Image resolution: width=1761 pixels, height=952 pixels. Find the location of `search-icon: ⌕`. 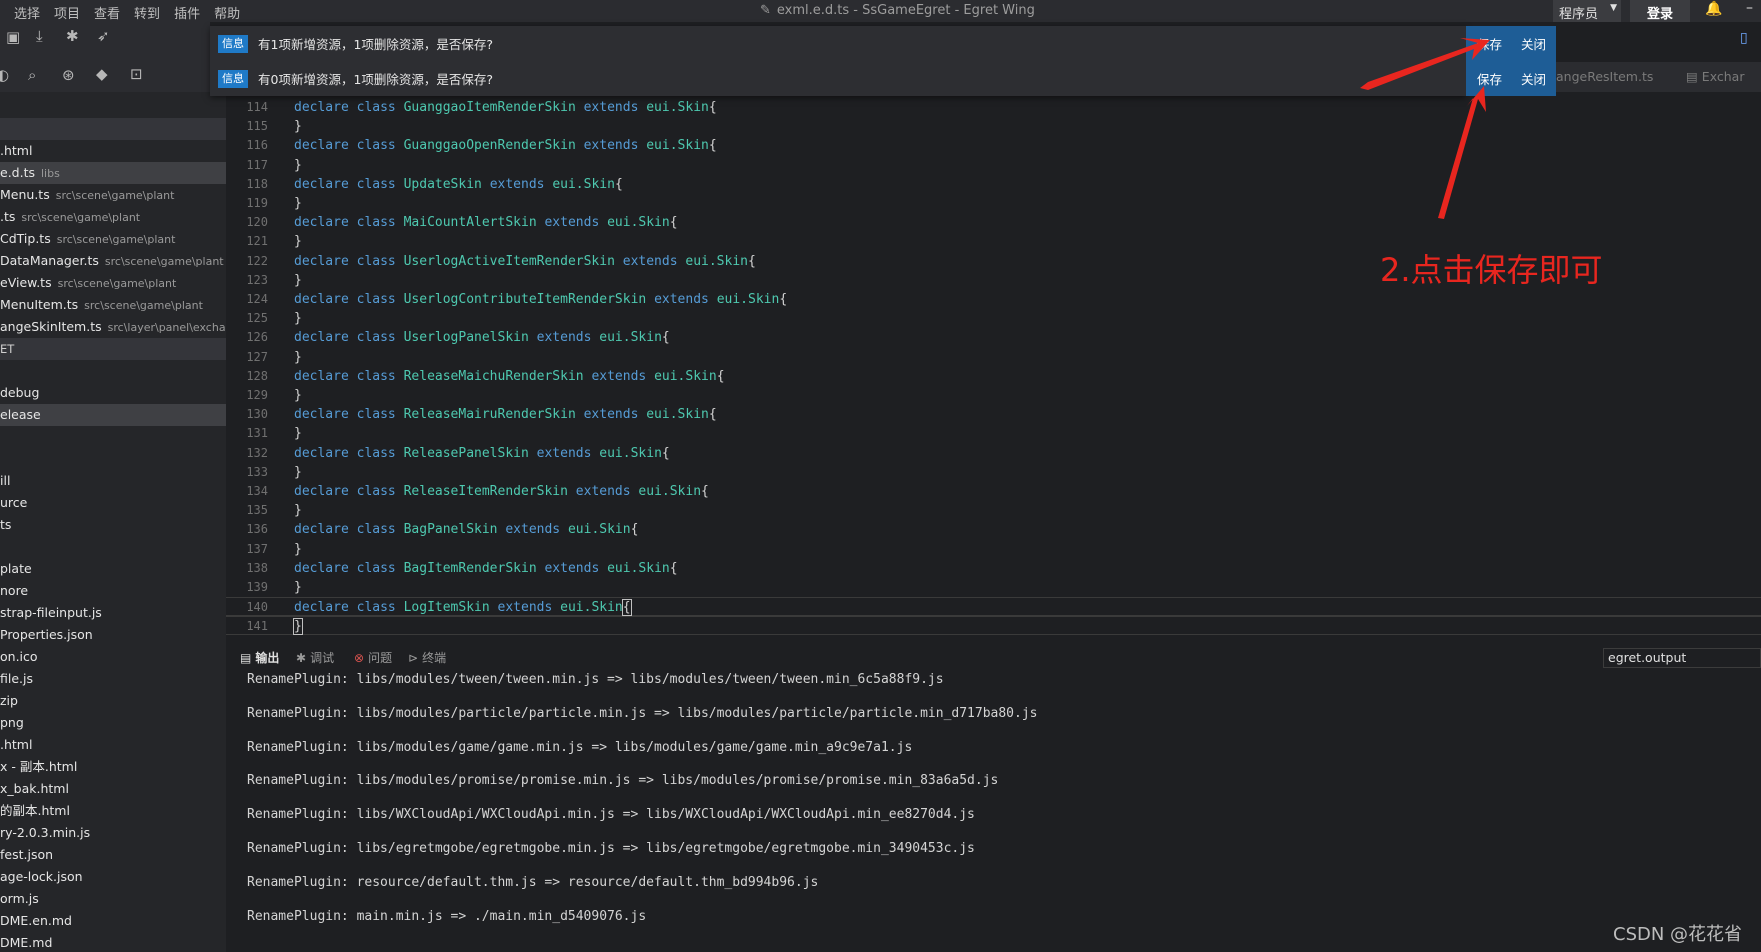

search-icon: ⌕ is located at coordinates (32, 75).